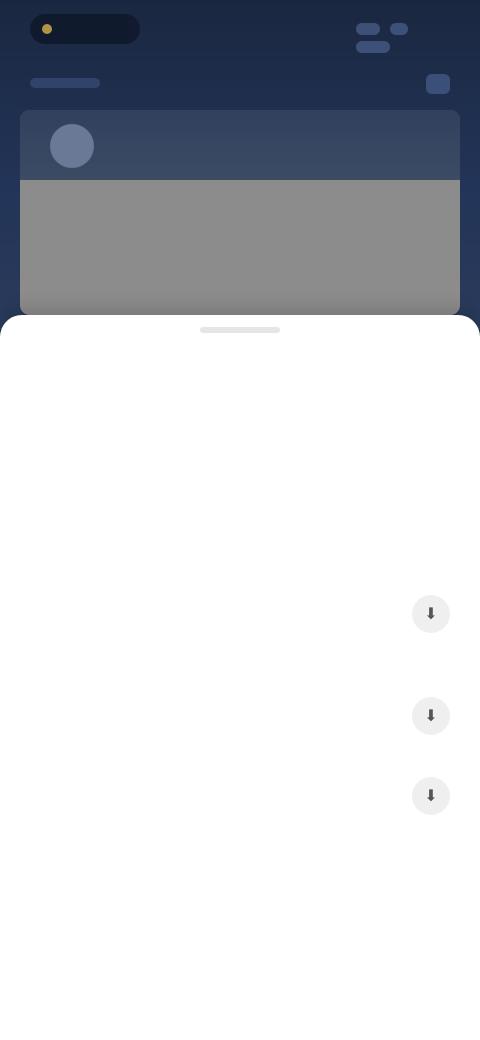 Image resolution: width=480 pixels, height=1040 pixels. Describe the element at coordinates (240, 145) in the screenshot. I see `preview-header` at that location.